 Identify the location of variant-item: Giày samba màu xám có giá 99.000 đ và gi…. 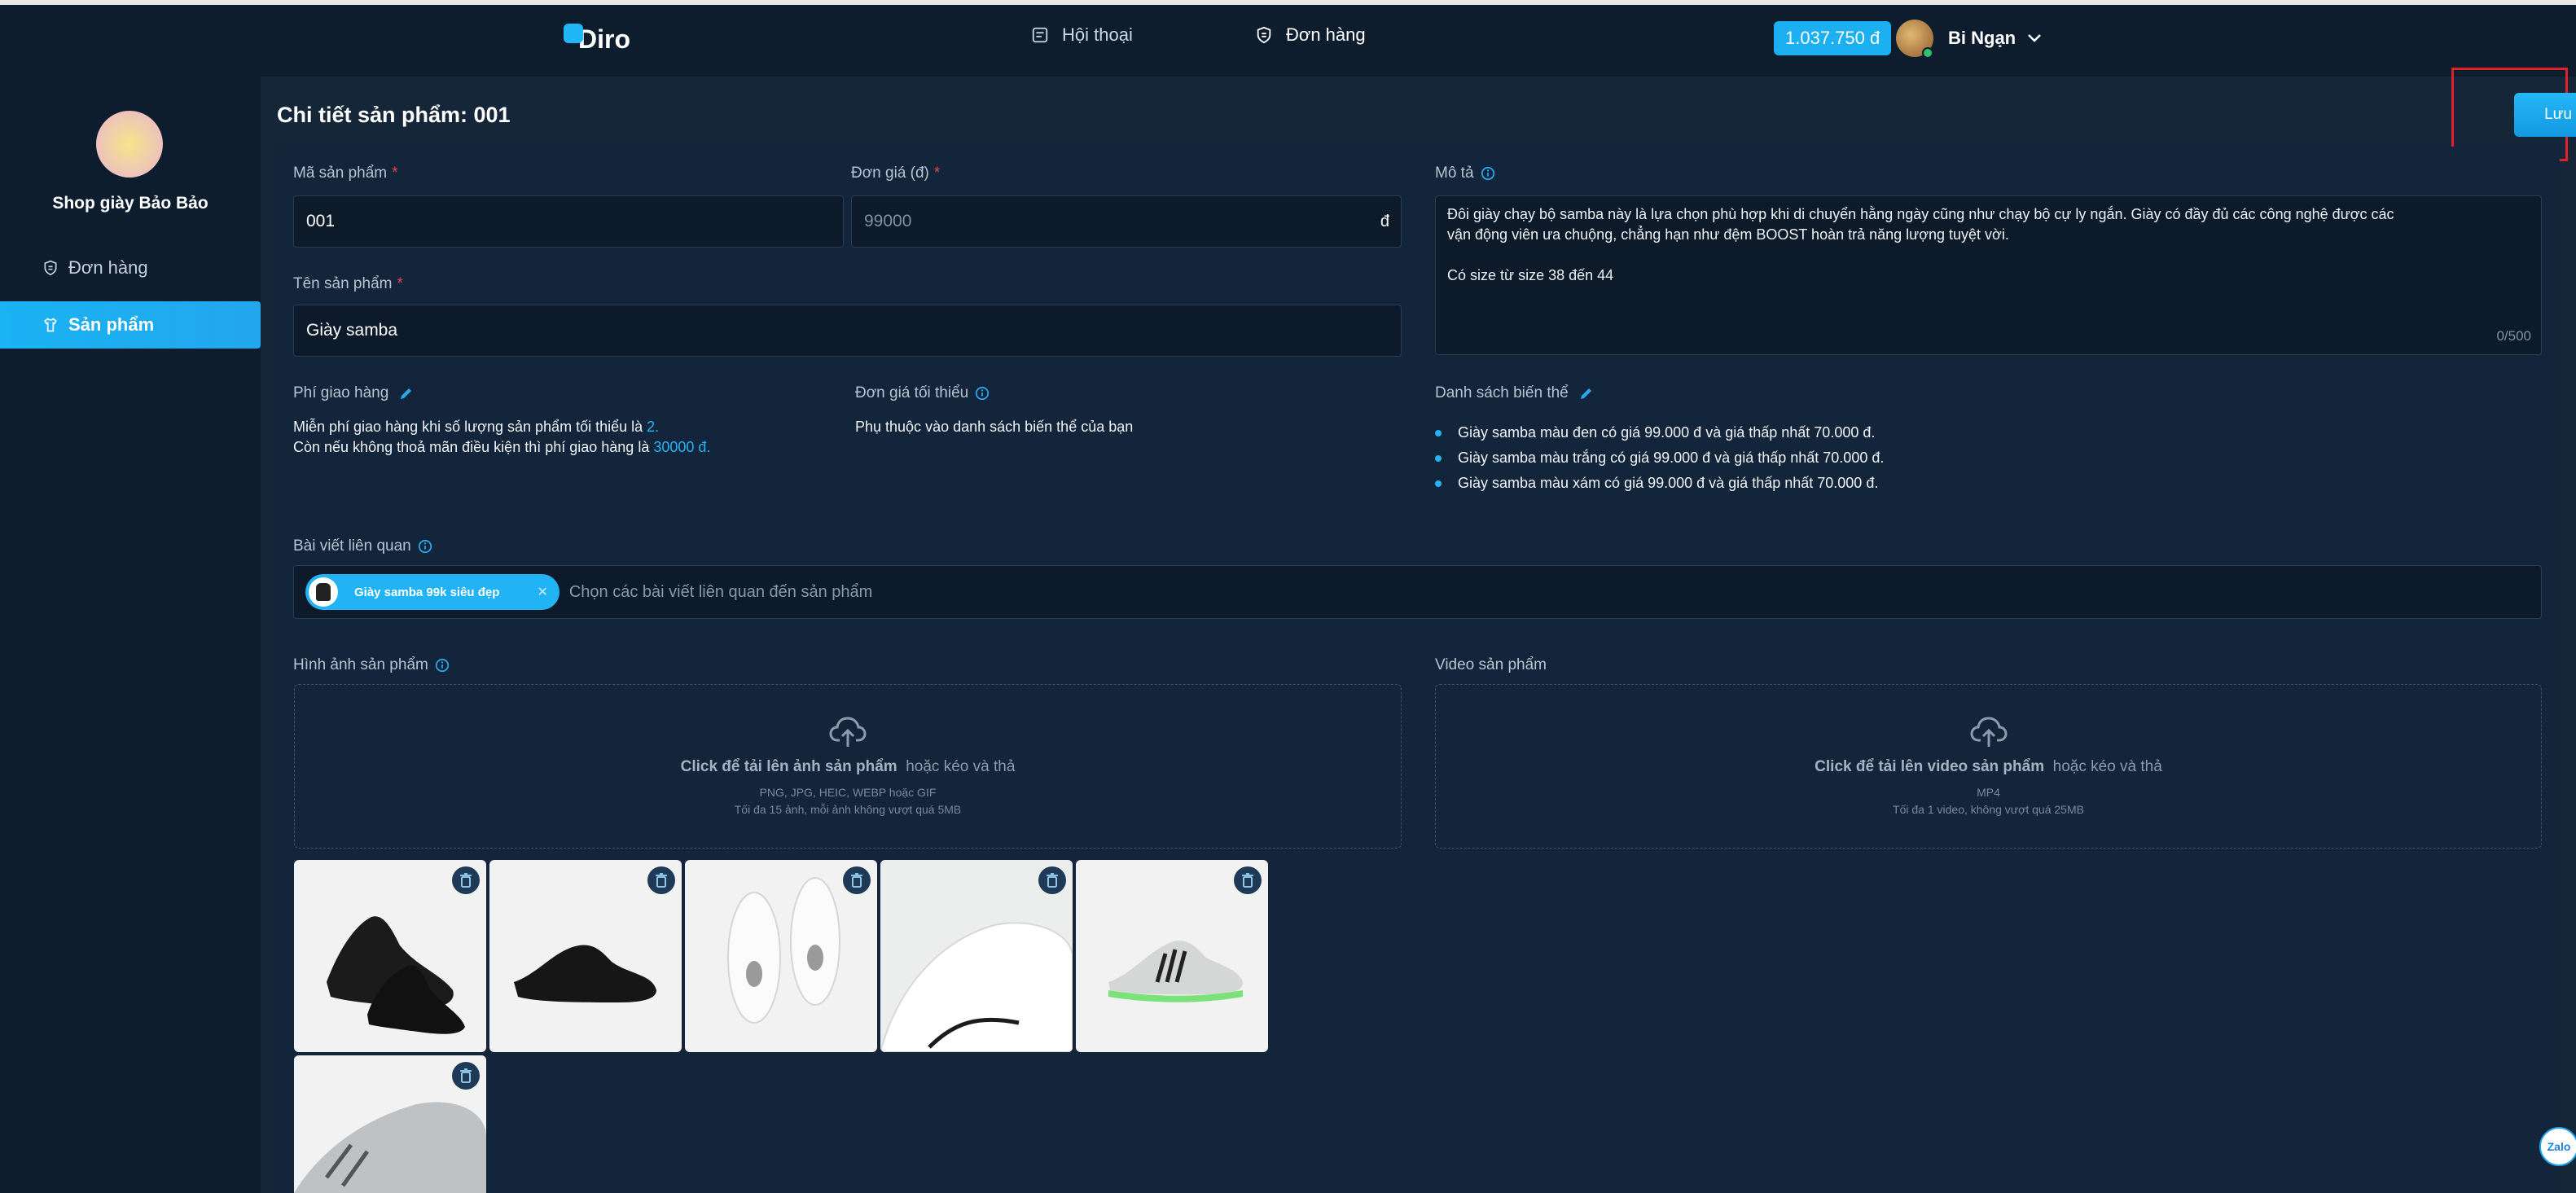
(1659, 483).